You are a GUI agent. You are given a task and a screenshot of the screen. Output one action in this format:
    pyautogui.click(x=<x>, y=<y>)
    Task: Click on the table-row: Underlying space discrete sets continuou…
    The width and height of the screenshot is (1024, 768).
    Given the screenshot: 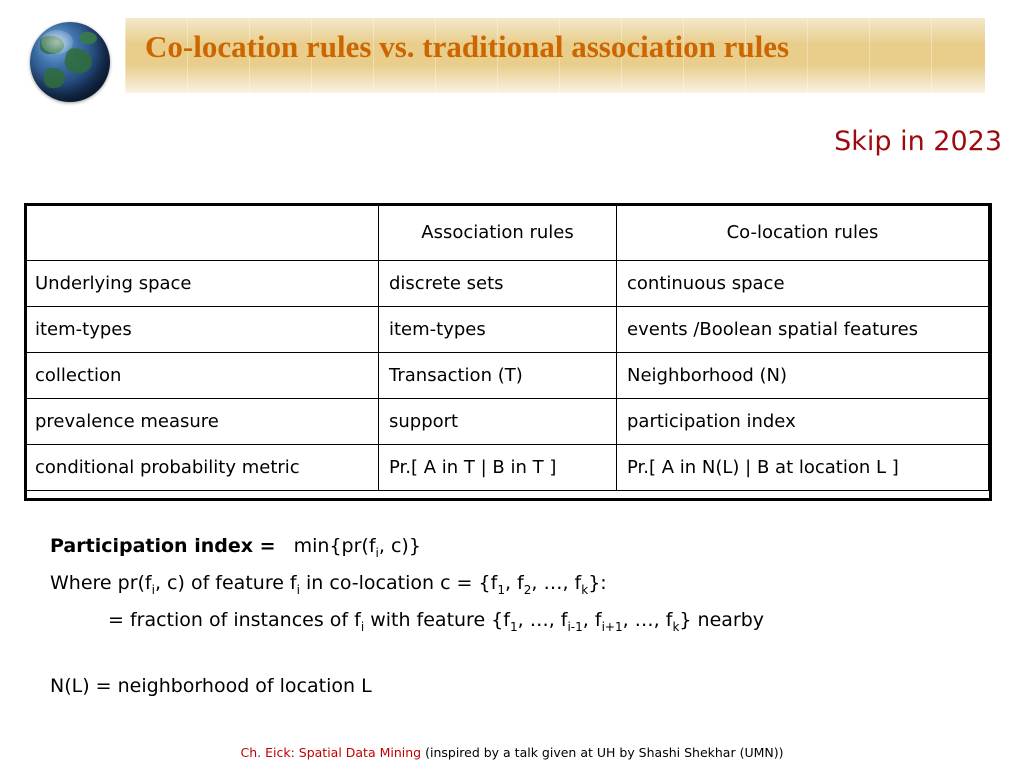 What is the action you would take?
    pyautogui.click(x=506, y=283)
    